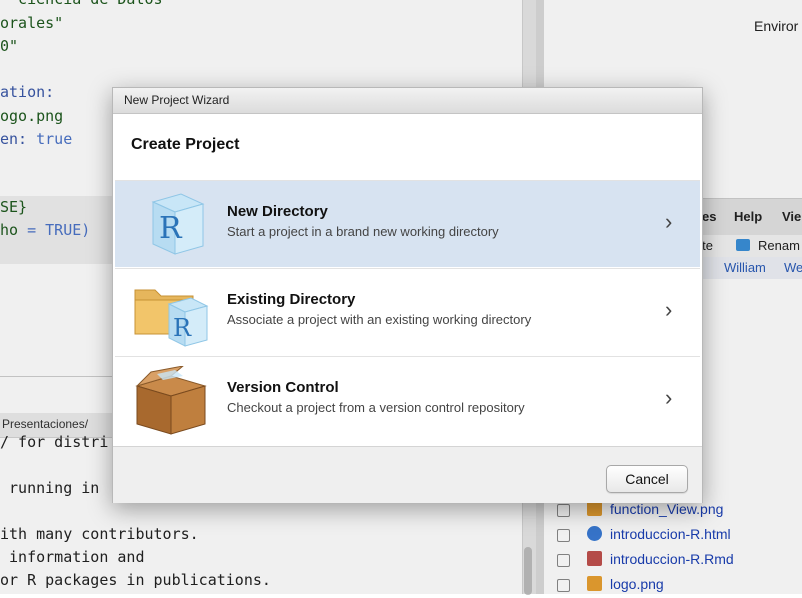 The width and height of the screenshot is (802, 598). What do you see at coordinates (407, 101) in the screenshot?
I see `dialog-titlebar: New Project Wizard` at bounding box center [407, 101].